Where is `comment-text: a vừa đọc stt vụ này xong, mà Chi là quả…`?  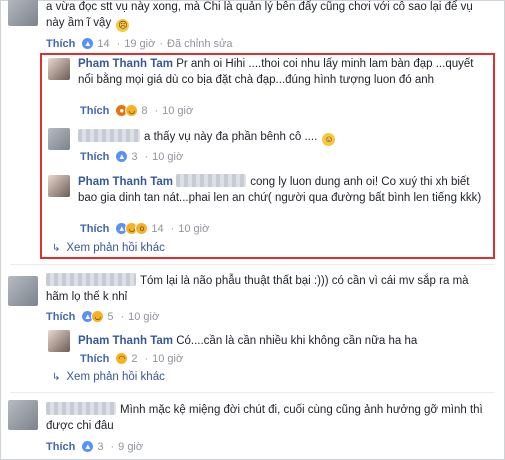
comment-text: a vừa đọc stt vụ này xong, mà Chi là quả… is located at coordinates (259, 16).